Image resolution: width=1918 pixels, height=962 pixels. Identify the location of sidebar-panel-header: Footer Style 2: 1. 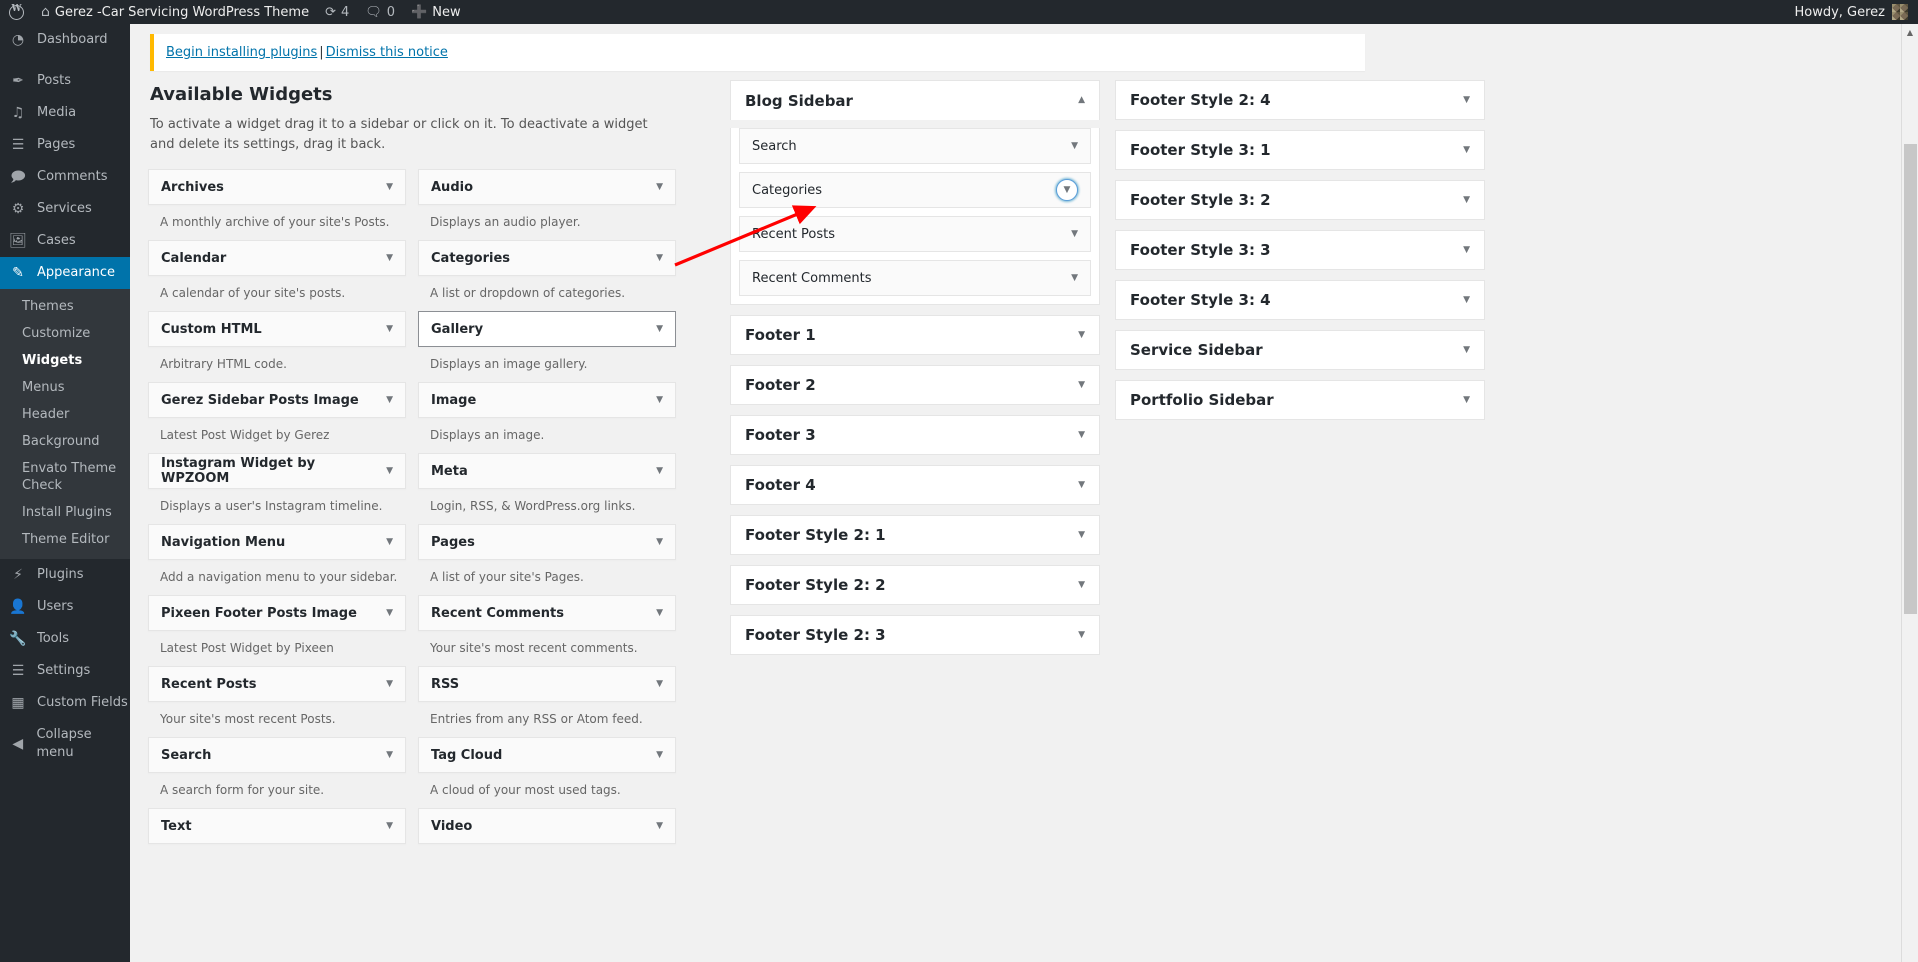
(915, 535).